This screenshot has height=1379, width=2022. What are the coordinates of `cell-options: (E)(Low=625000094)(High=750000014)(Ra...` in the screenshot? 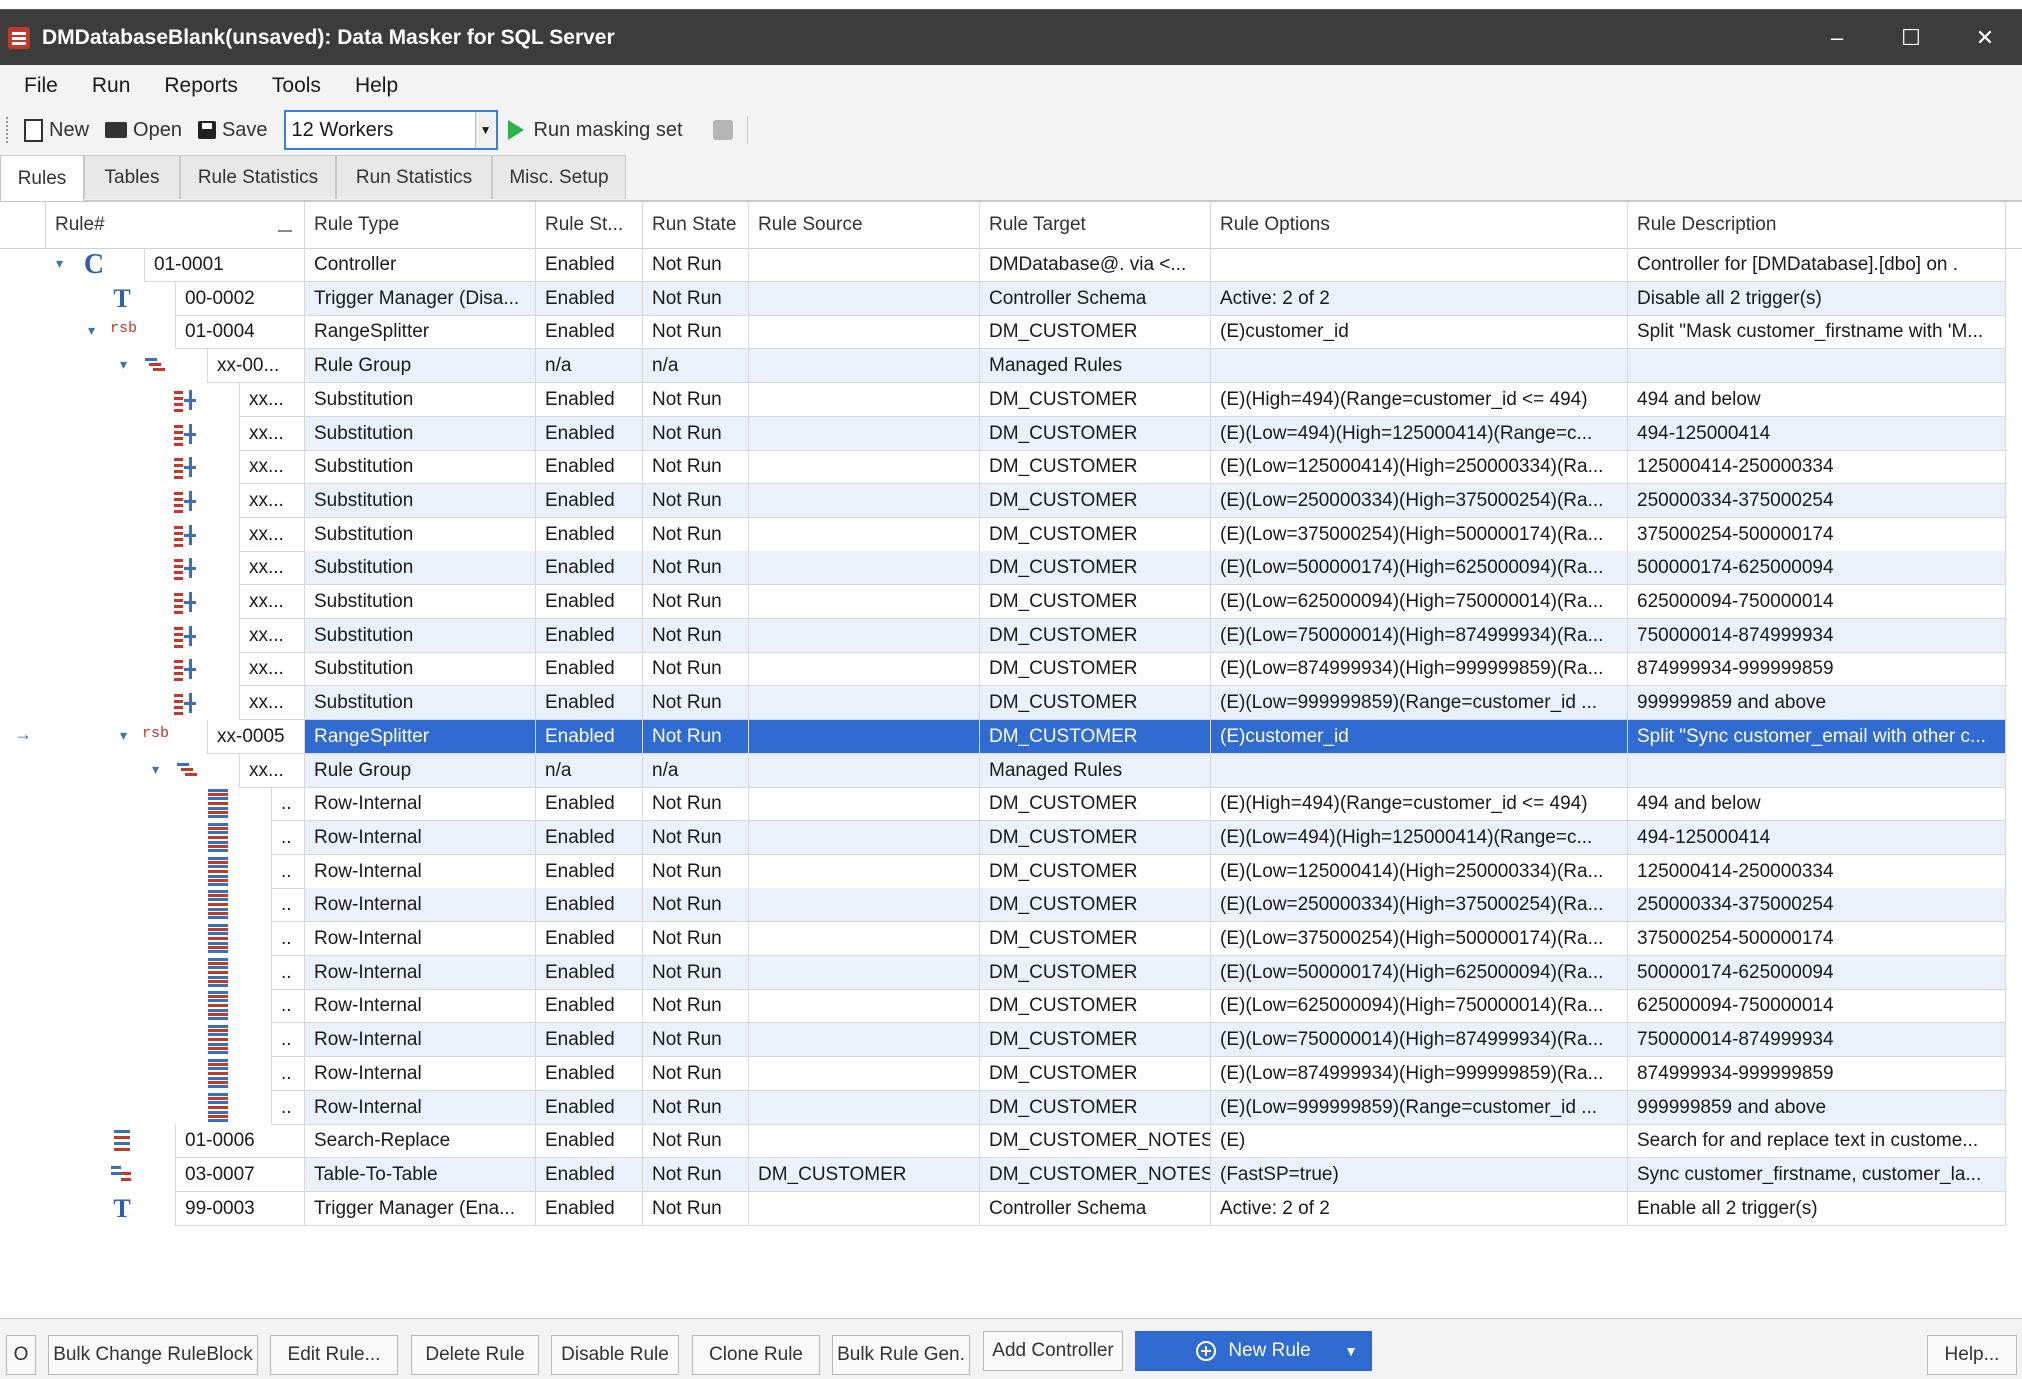 It's located at (1419, 1006).